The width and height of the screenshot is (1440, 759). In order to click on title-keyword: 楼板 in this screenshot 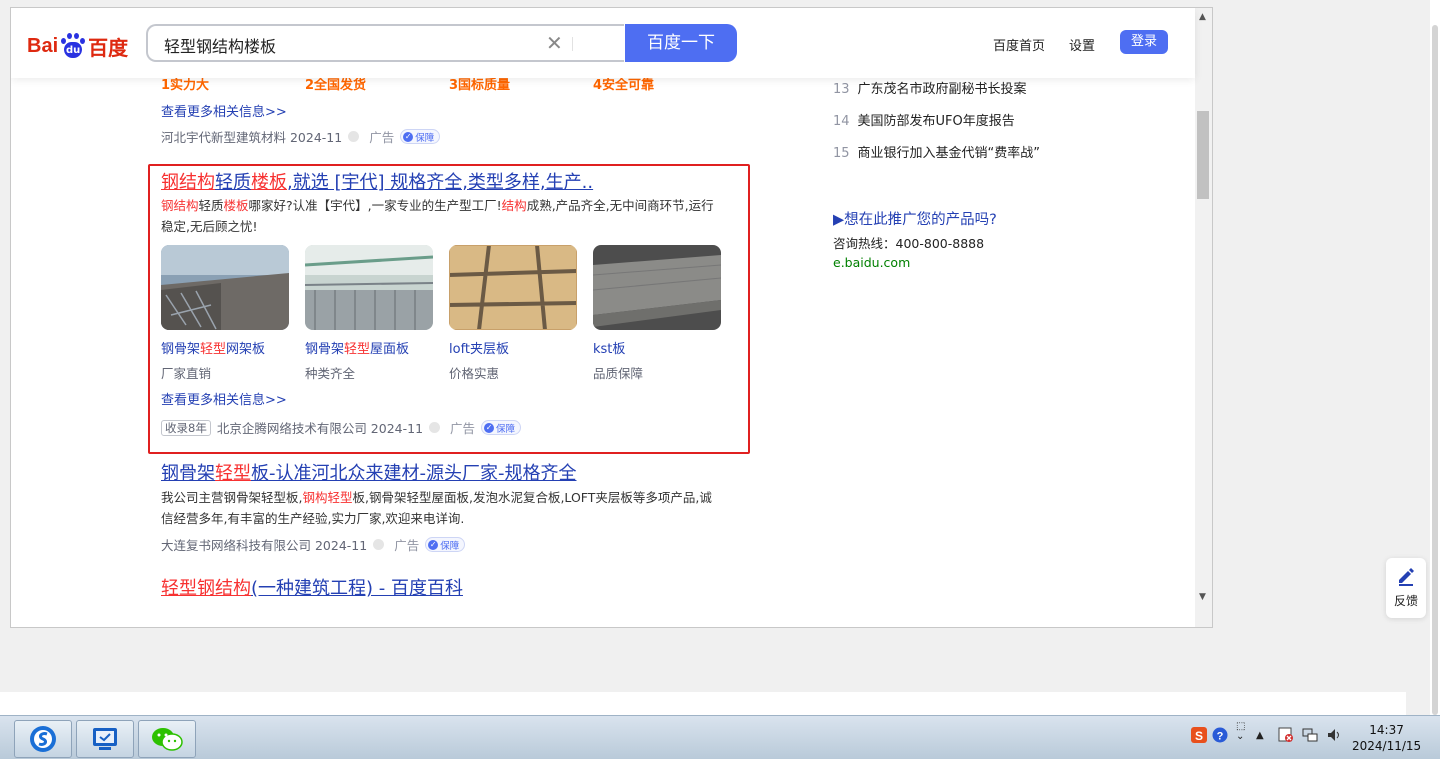, I will do `click(269, 182)`.